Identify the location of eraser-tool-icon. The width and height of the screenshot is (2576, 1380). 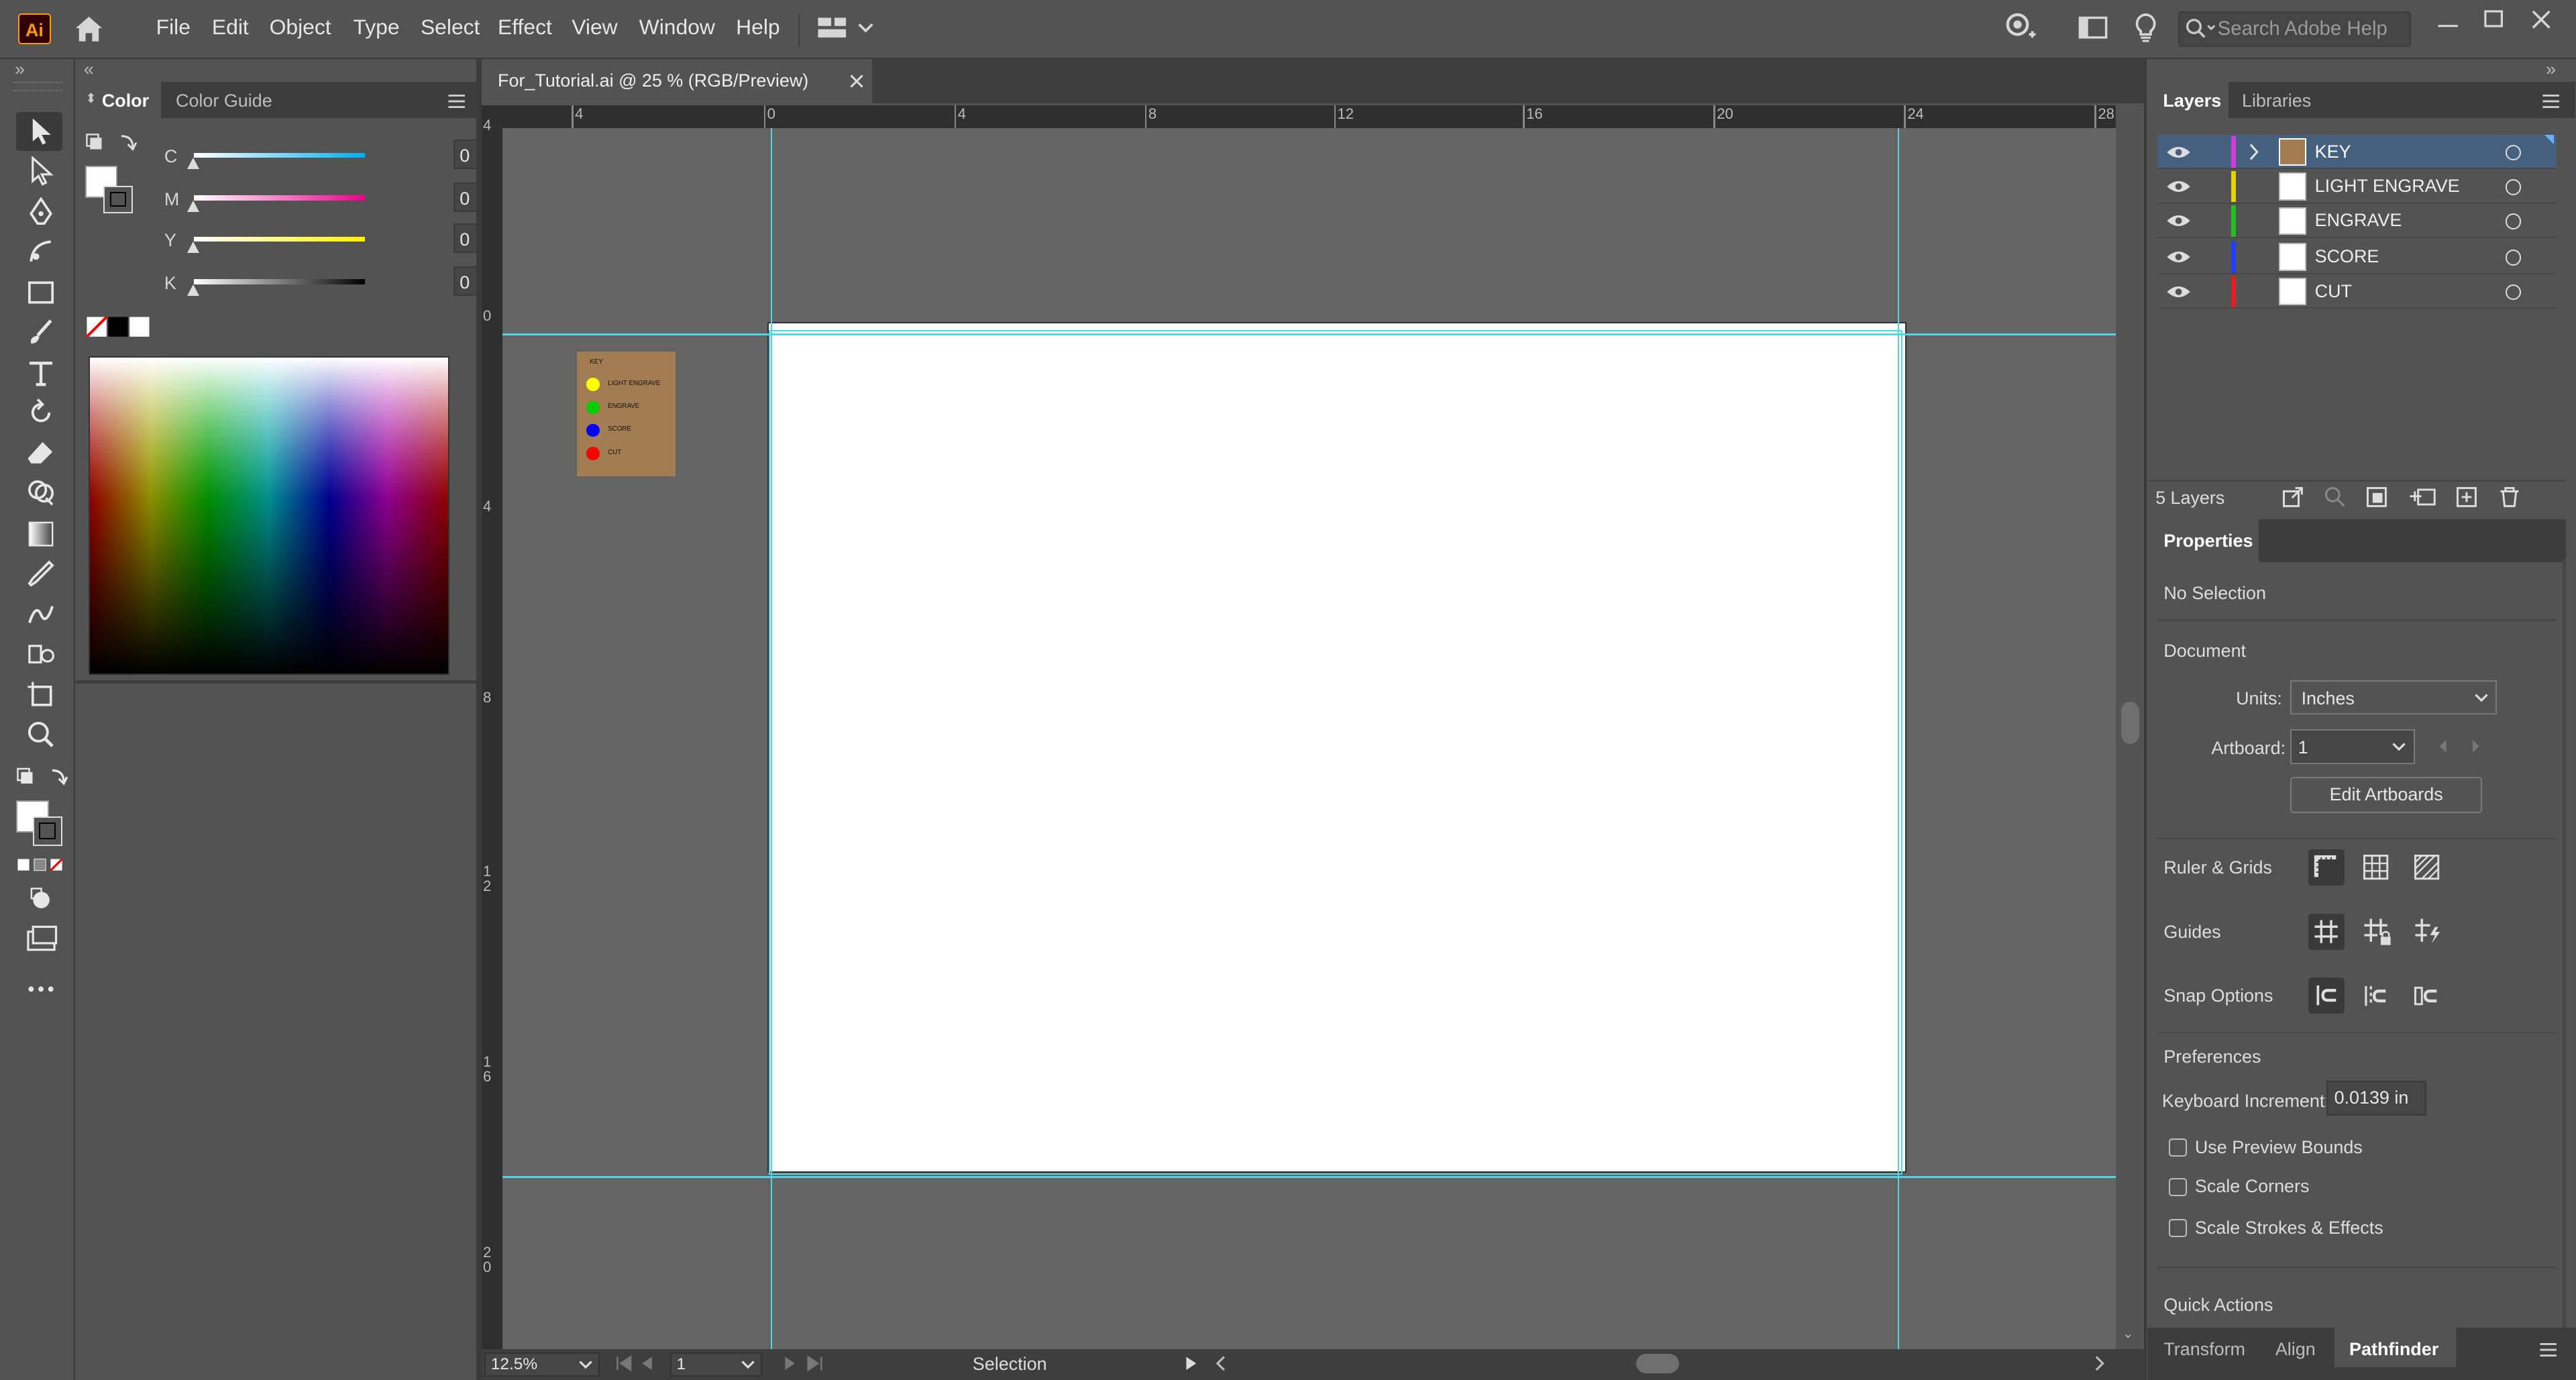
(41, 454).